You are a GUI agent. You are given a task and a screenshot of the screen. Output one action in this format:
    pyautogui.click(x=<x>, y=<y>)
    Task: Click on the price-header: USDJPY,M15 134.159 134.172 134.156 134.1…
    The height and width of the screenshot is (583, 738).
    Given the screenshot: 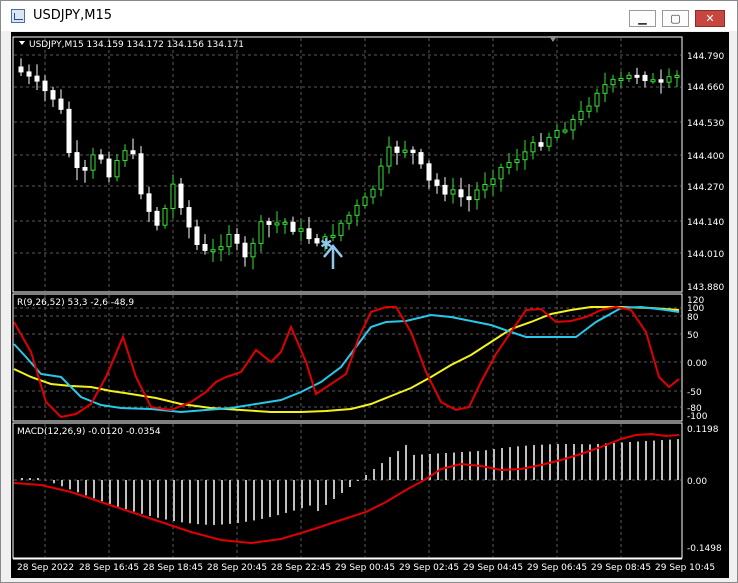 What is the action you would take?
    pyautogui.click(x=136, y=45)
    